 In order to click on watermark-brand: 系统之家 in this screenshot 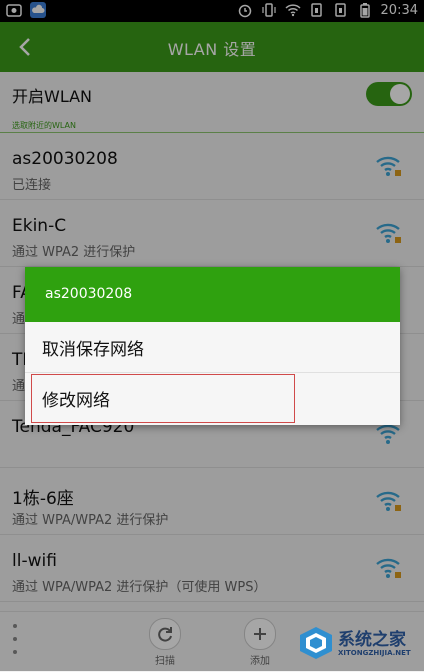, I will do `click(372, 640)`.